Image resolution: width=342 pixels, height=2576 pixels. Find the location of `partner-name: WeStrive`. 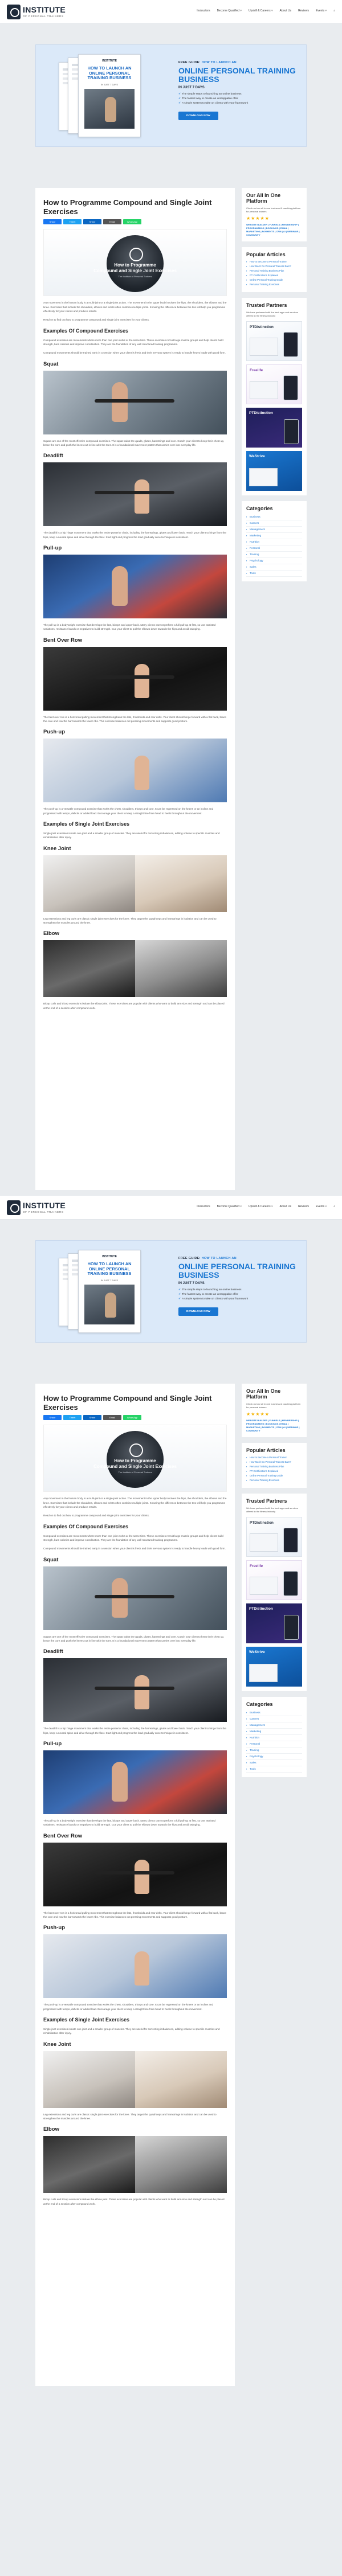

partner-name: WeStrive is located at coordinates (257, 456).